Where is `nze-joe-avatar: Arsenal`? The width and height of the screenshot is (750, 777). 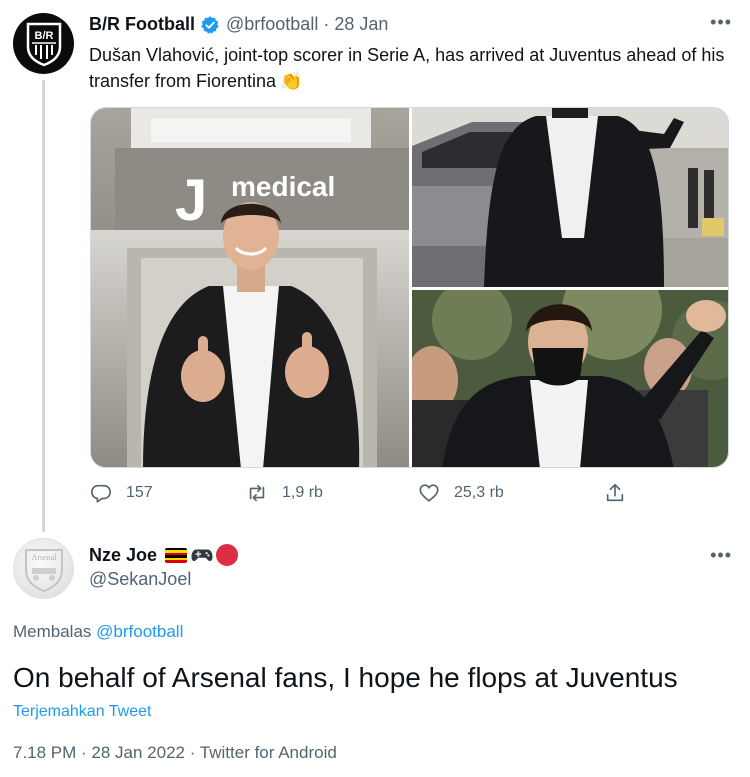
nze-joe-avatar: Arsenal is located at coordinates (43, 568).